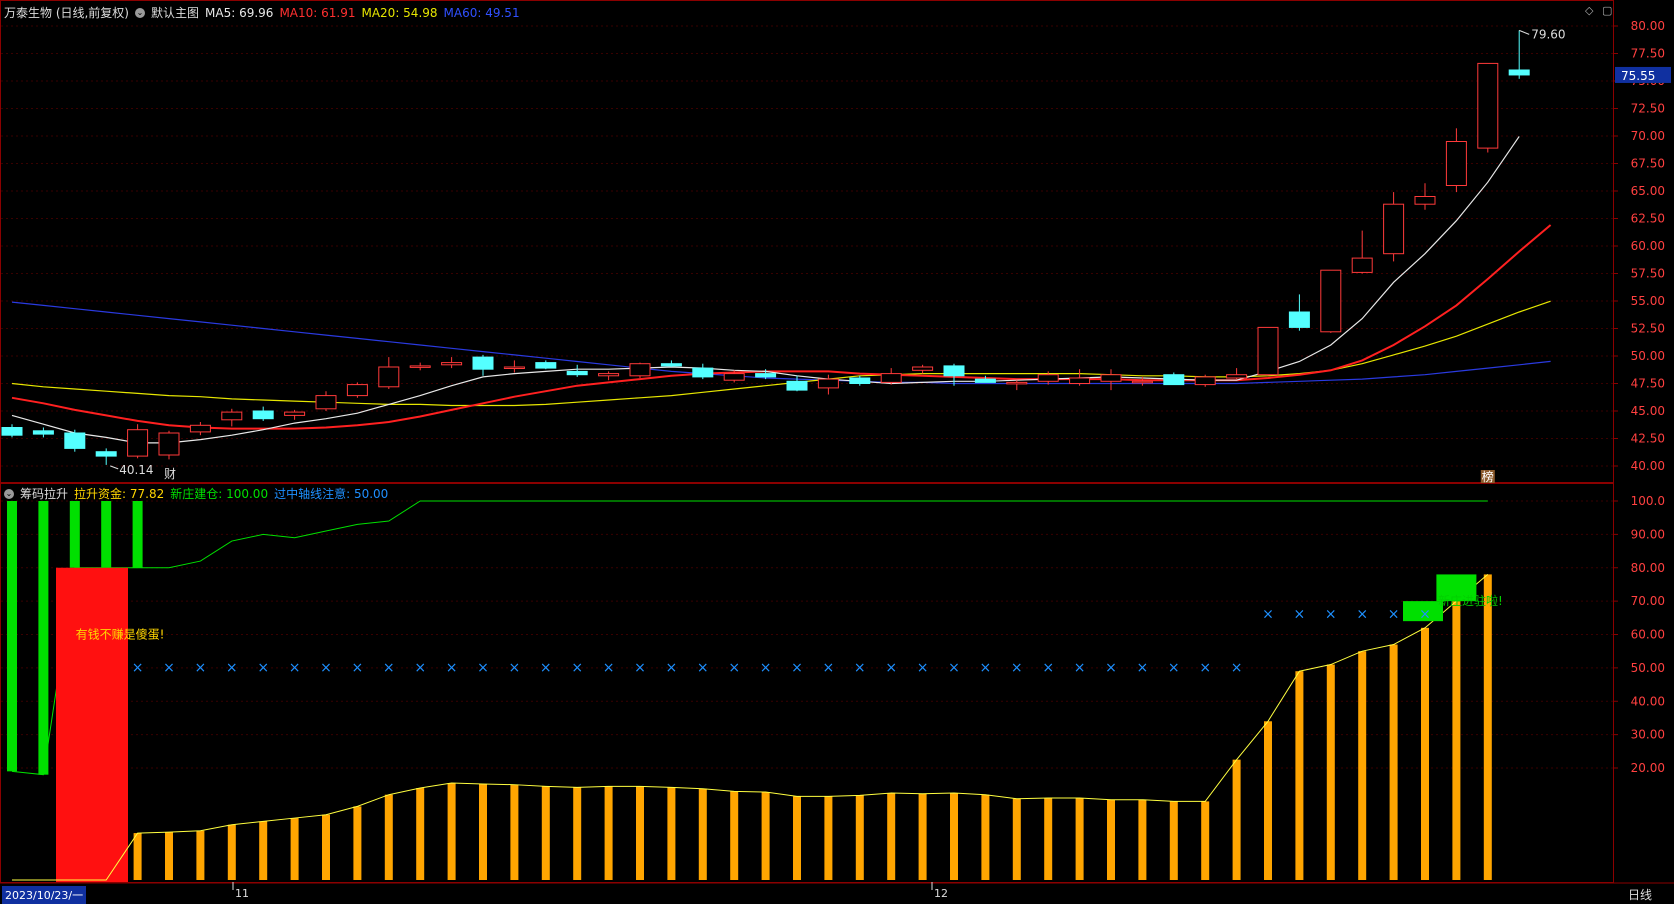  What do you see at coordinates (1648, 136) in the screenshot?
I see `price-axis-label: 70.00` at bounding box center [1648, 136].